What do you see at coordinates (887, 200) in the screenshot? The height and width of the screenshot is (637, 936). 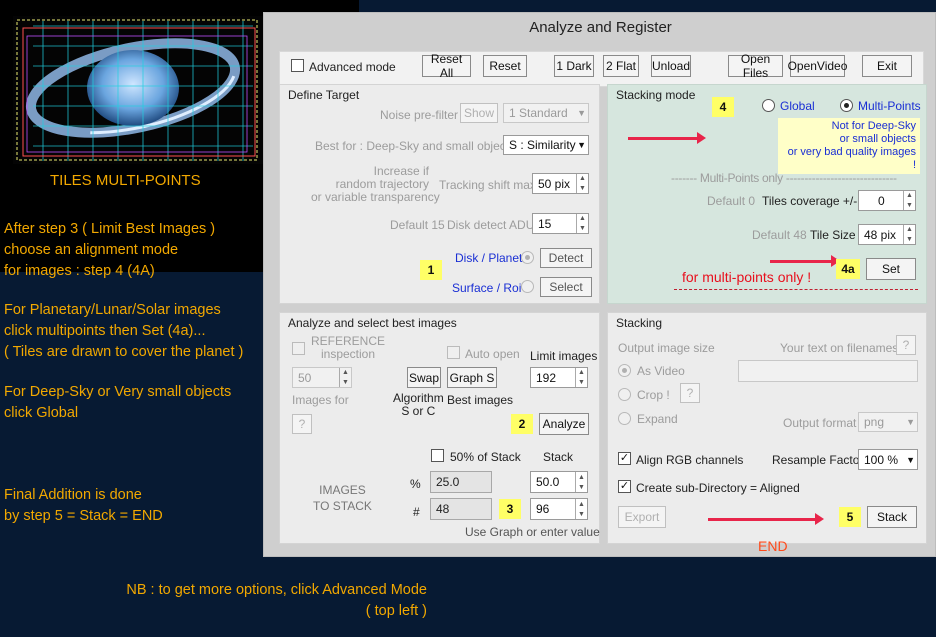 I see `tiles-coverage-input: 0 ▲ ▼` at bounding box center [887, 200].